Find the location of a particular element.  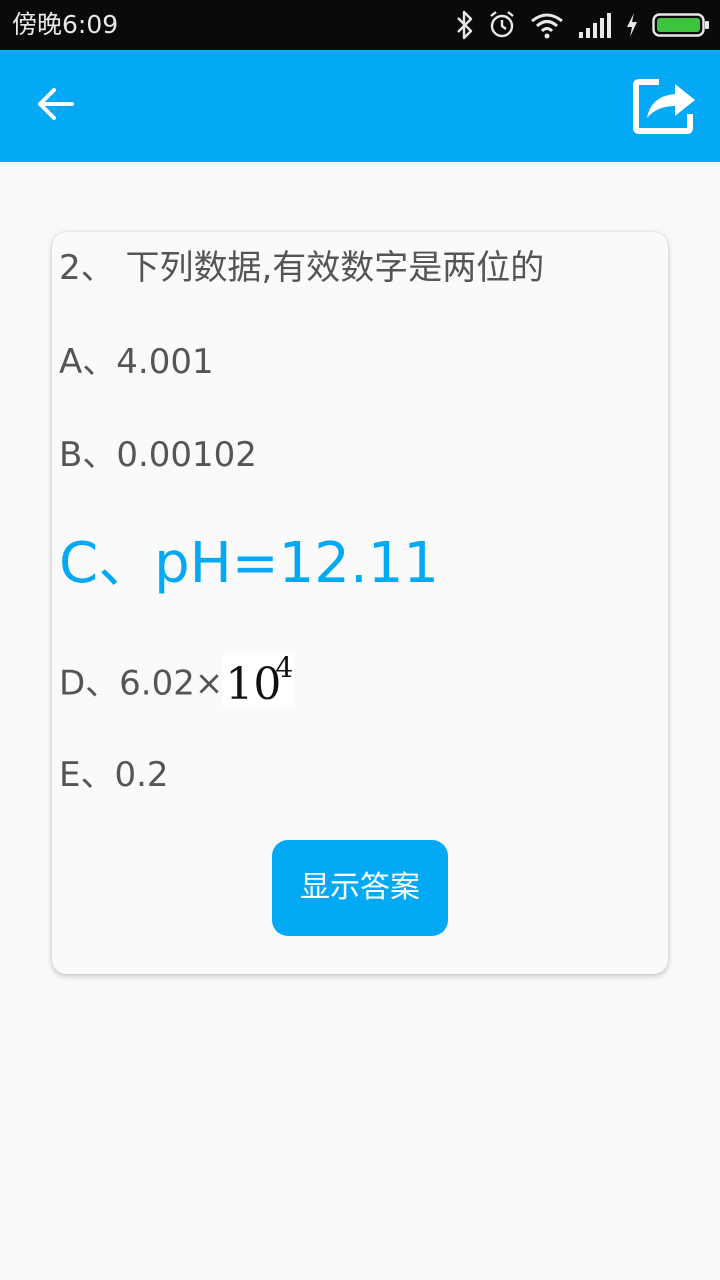

status-icons is located at coordinates (583, 25).